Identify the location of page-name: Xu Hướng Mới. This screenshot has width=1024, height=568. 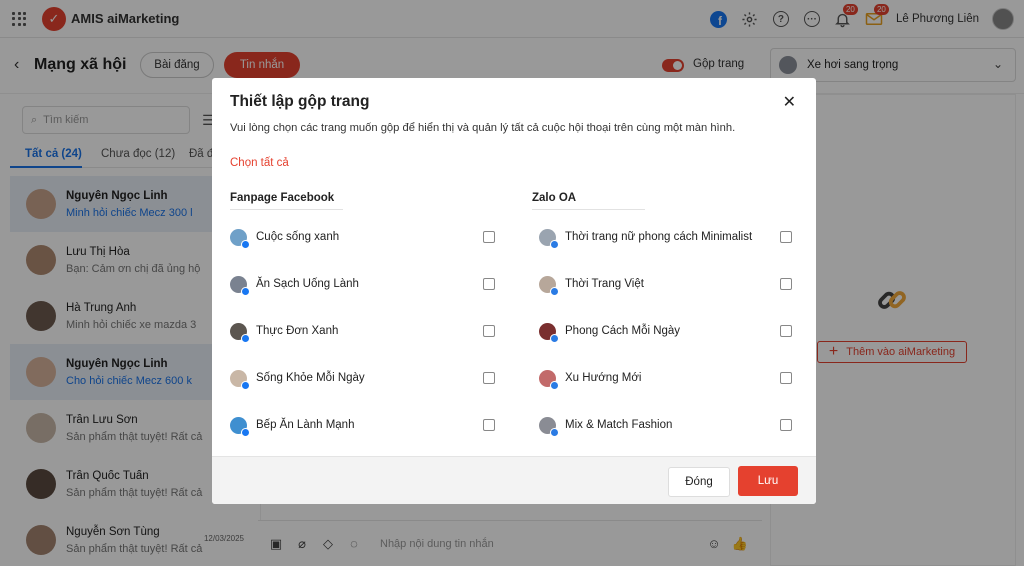
(603, 378).